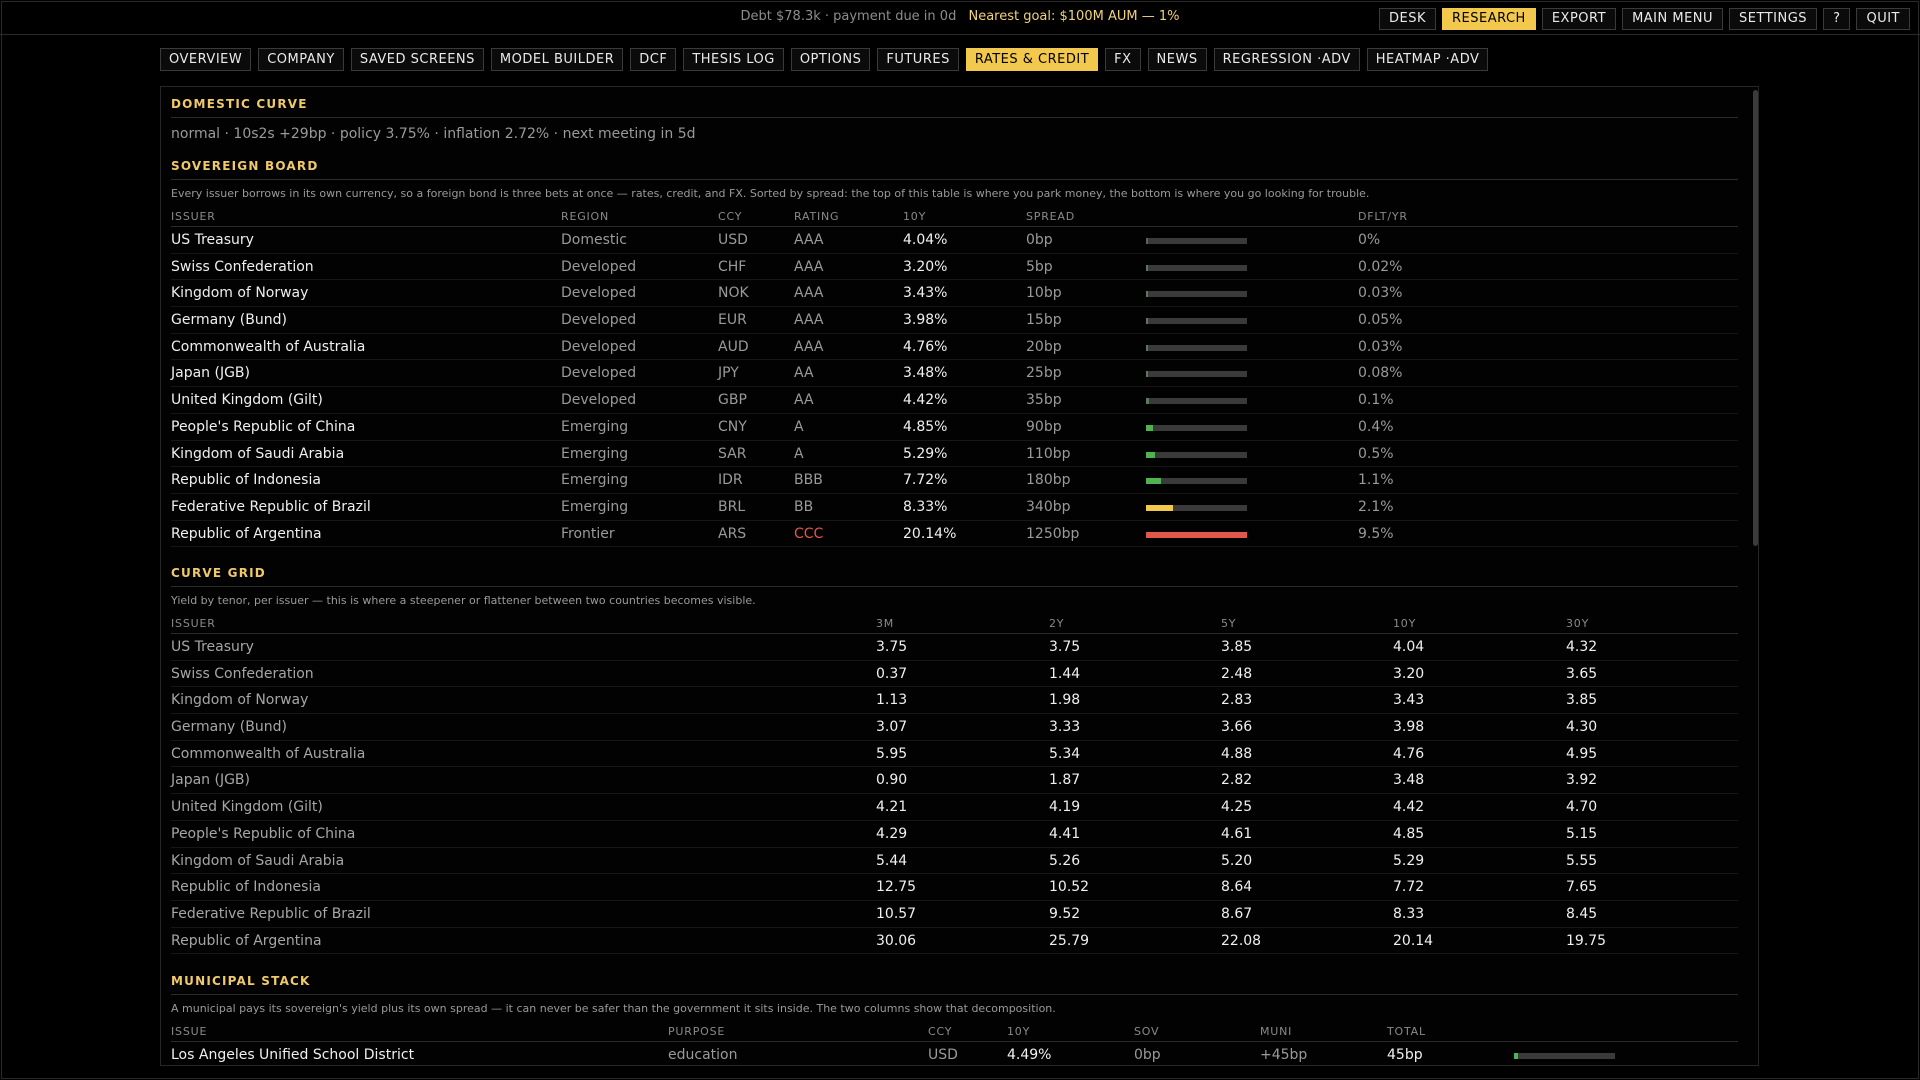 Image resolution: width=1920 pixels, height=1080 pixels. Describe the element at coordinates (1406, 1031) in the screenshot. I see `header-total: TOTAL` at that location.